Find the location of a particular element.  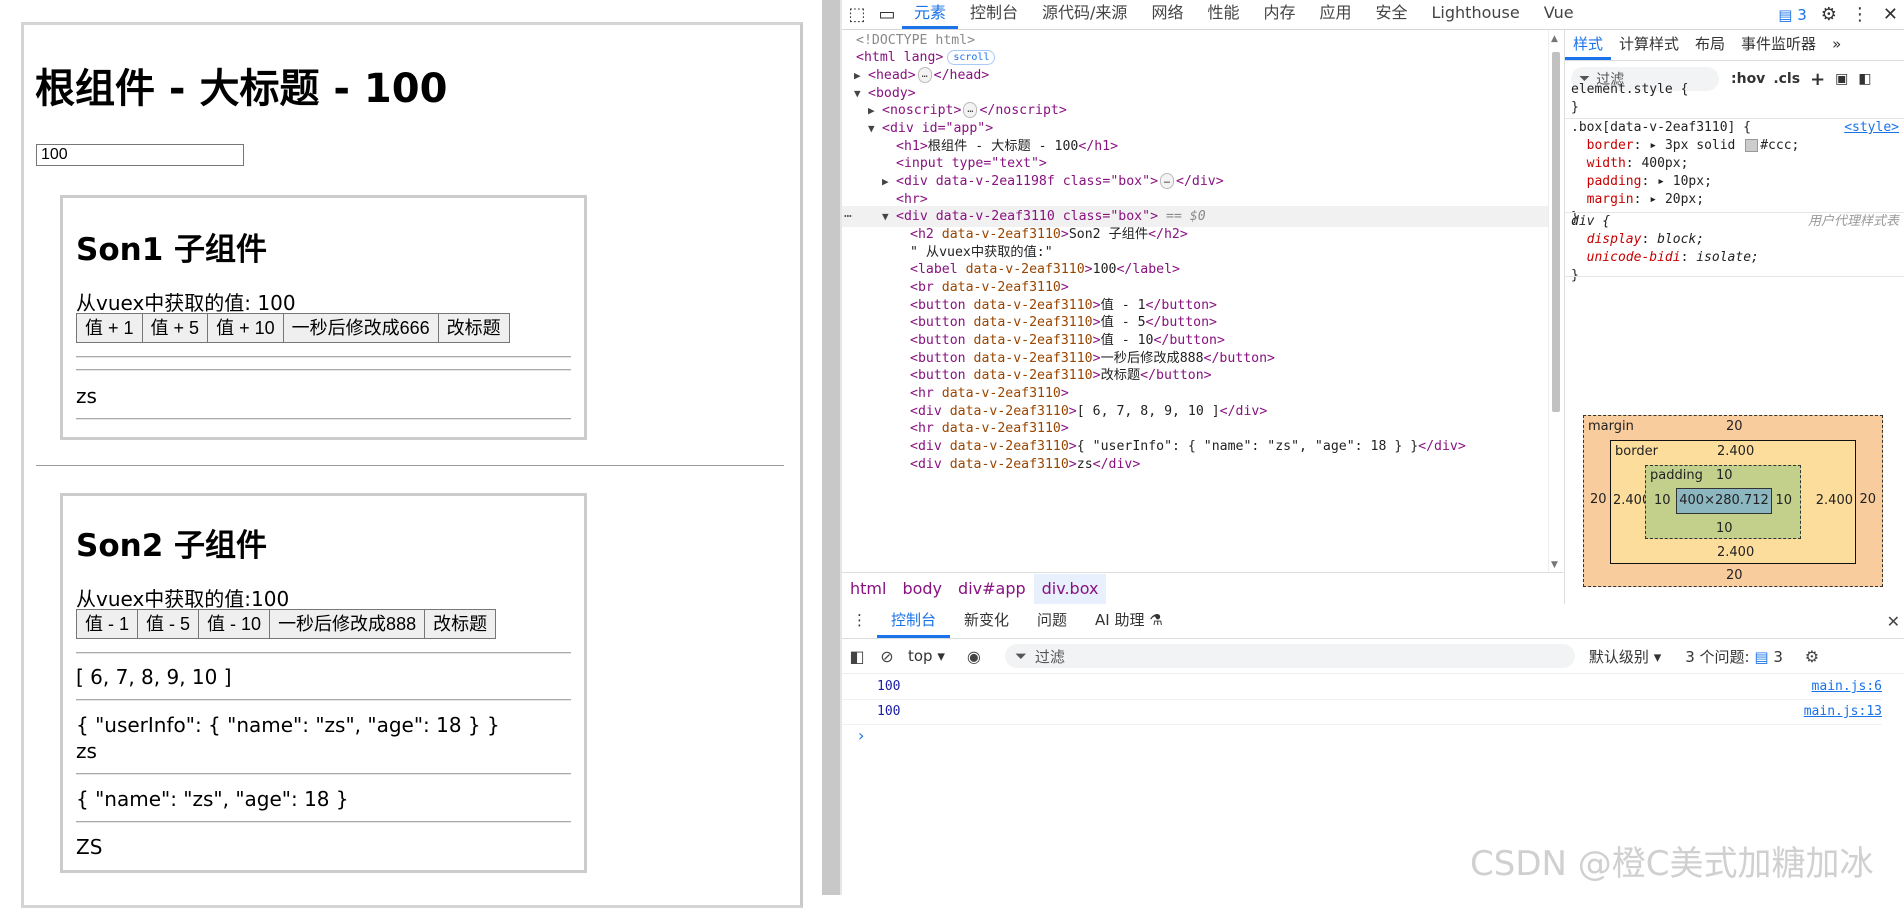

close-drawer-icon: ✕ is located at coordinates (1893, 621).